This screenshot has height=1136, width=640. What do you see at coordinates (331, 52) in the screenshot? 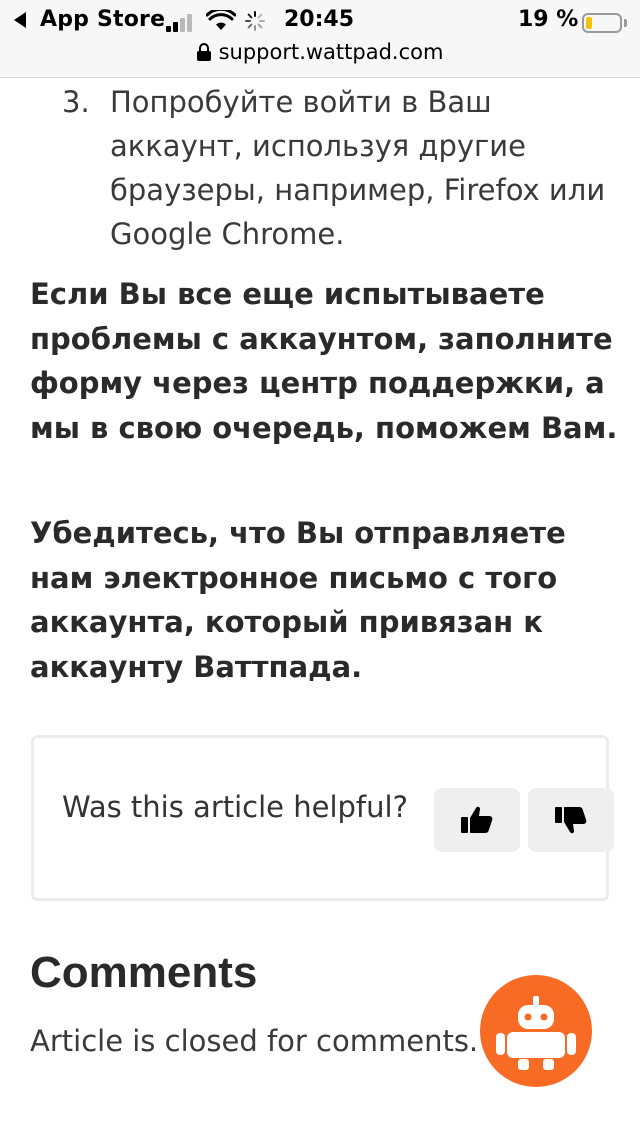
I see `url-text: support.wattpad.com` at bounding box center [331, 52].